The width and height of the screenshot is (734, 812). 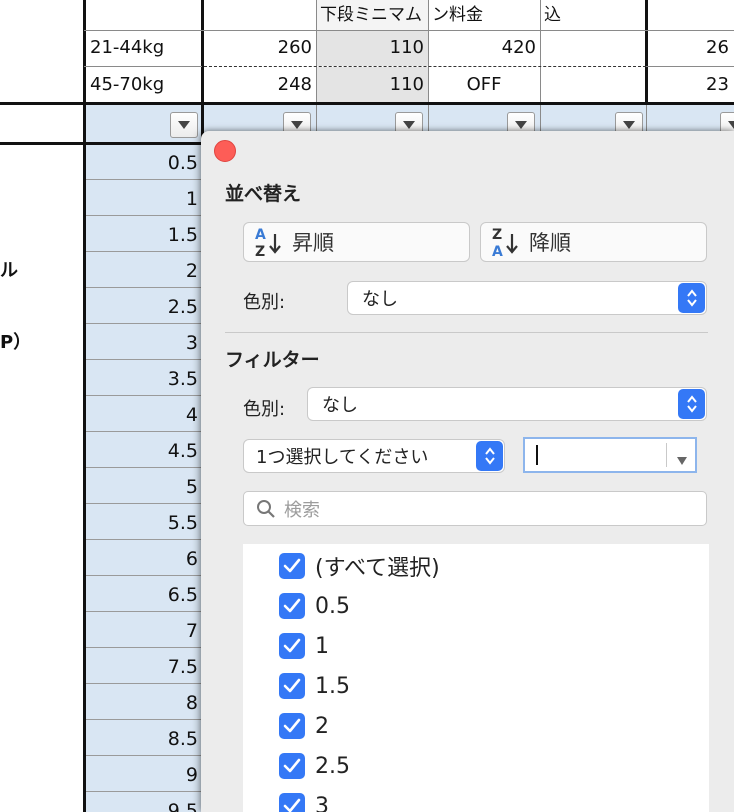 I want to click on column-value-cell: 2.5, so click(x=143, y=306).